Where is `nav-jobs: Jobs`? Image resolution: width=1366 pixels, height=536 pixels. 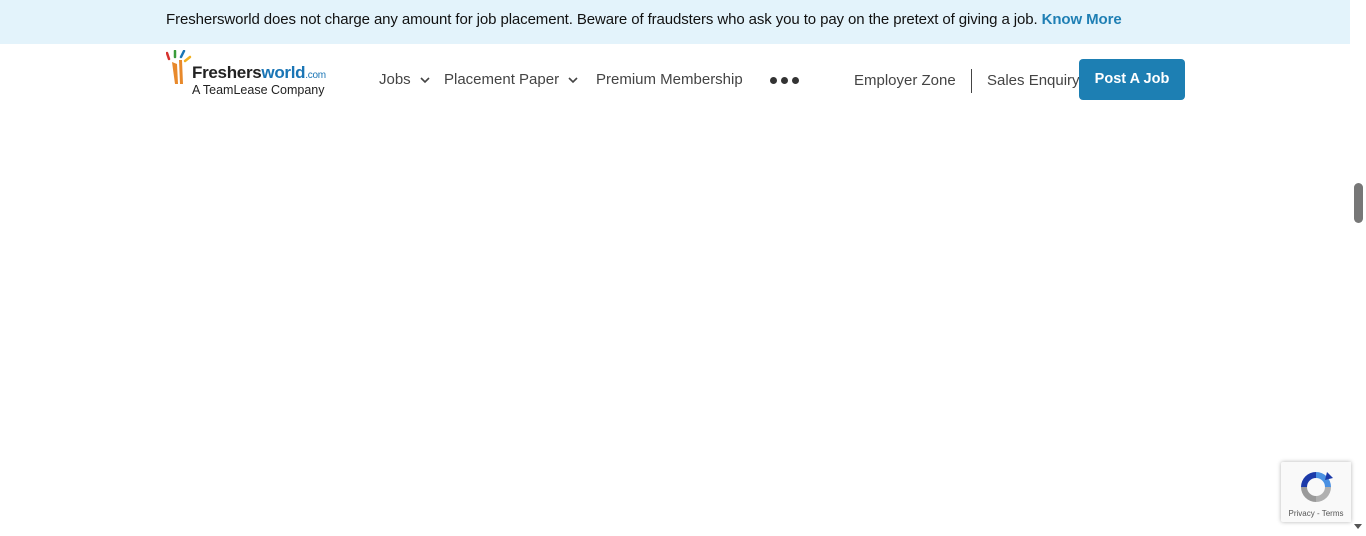
nav-jobs: Jobs is located at coordinates (405, 79).